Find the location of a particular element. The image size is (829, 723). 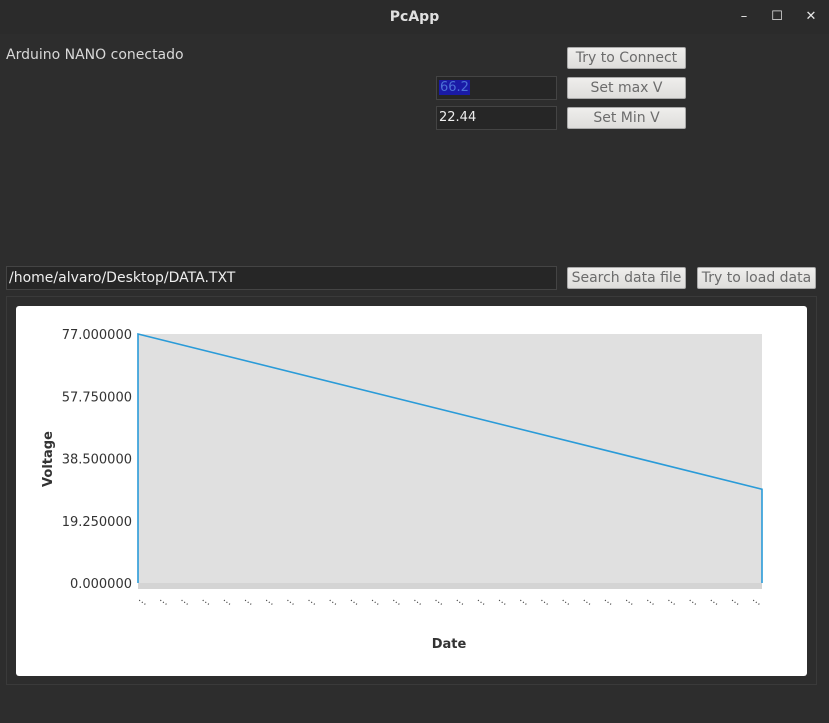

min-voltage-input: 22.44 is located at coordinates (496, 118).